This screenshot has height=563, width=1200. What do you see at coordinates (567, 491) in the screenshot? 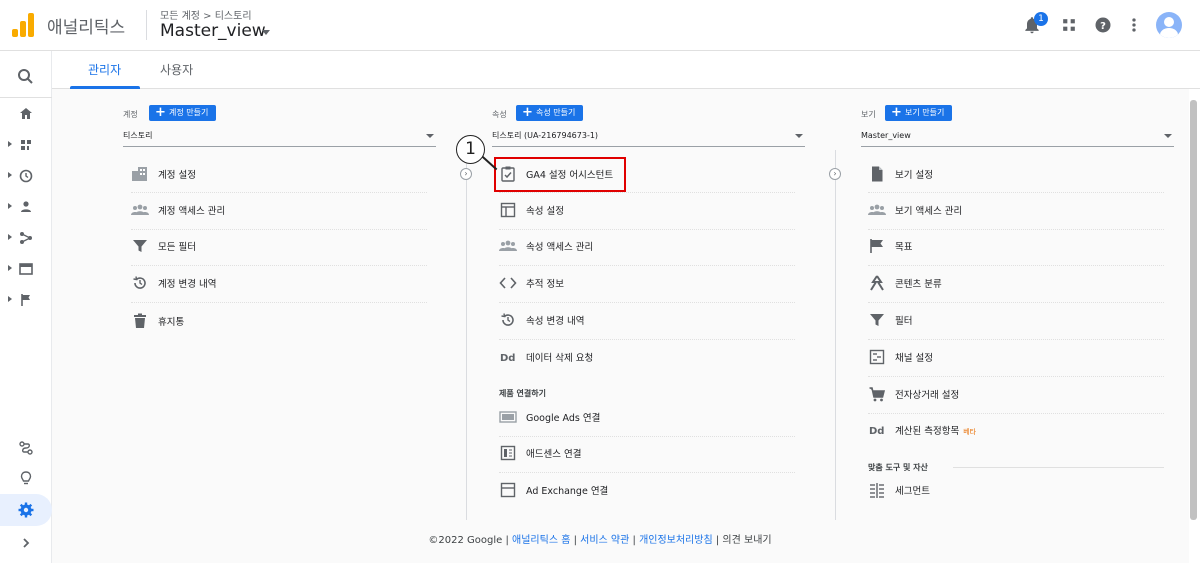
I see `ad-exchange-link-label: Ad Exchange 연결` at bounding box center [567, 491].